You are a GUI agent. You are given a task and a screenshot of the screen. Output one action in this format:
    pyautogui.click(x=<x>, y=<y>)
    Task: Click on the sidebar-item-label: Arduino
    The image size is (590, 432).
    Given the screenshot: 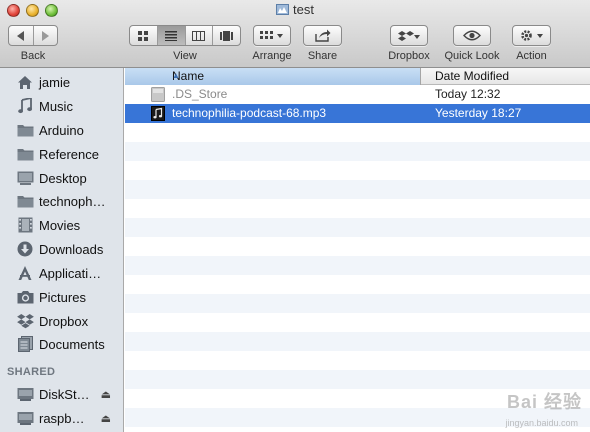 What is the action you would take?
    pyautogui.click(x=61, y=130)
    